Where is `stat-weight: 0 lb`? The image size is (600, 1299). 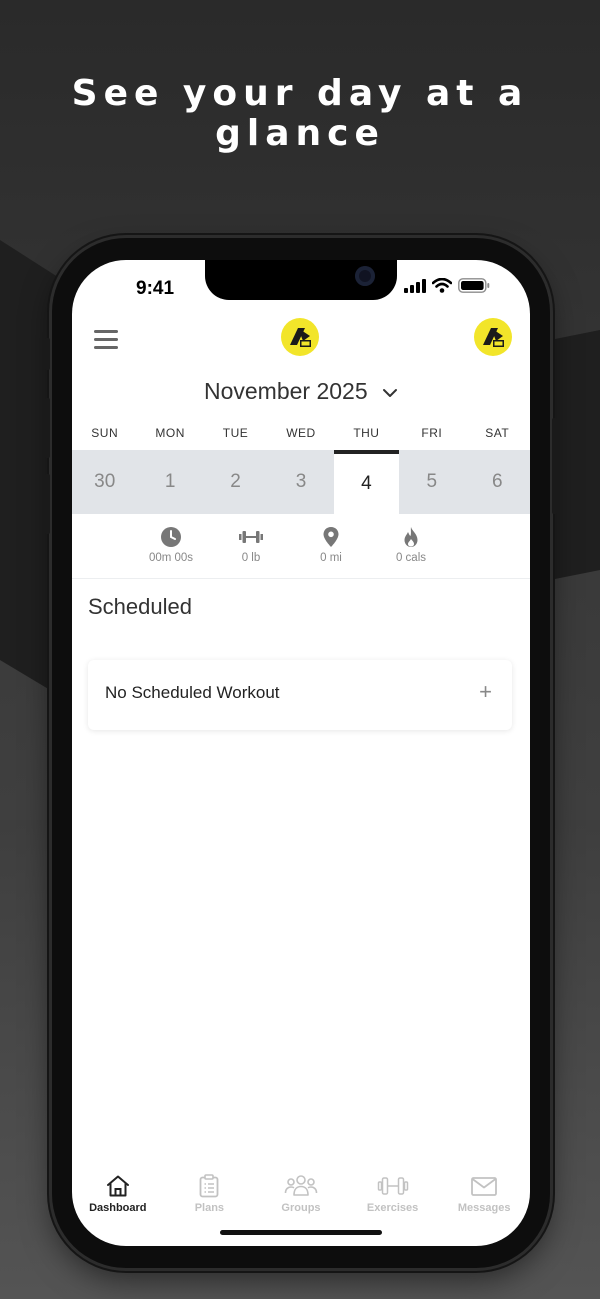 stat-weight: 0 lb is located at coordinates (251, 545).